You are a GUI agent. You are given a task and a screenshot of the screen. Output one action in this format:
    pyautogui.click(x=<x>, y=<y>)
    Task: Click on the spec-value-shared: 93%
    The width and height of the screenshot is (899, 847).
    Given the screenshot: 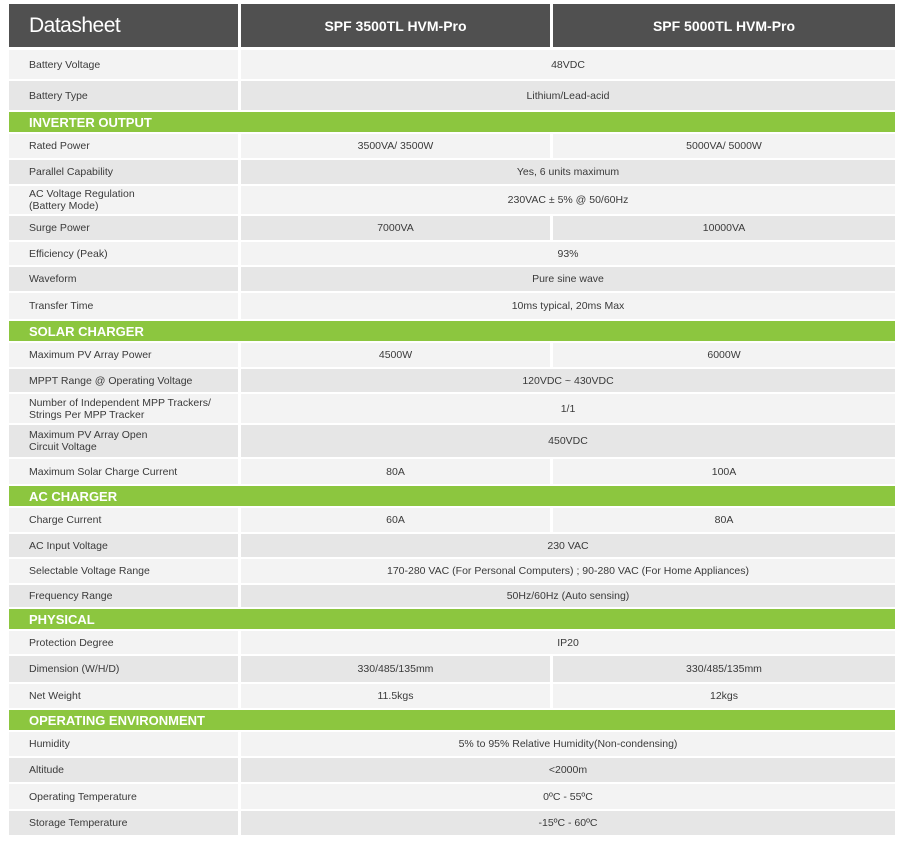 What is the action you would take?
    pyautogui.click(x=568, y=253)
    